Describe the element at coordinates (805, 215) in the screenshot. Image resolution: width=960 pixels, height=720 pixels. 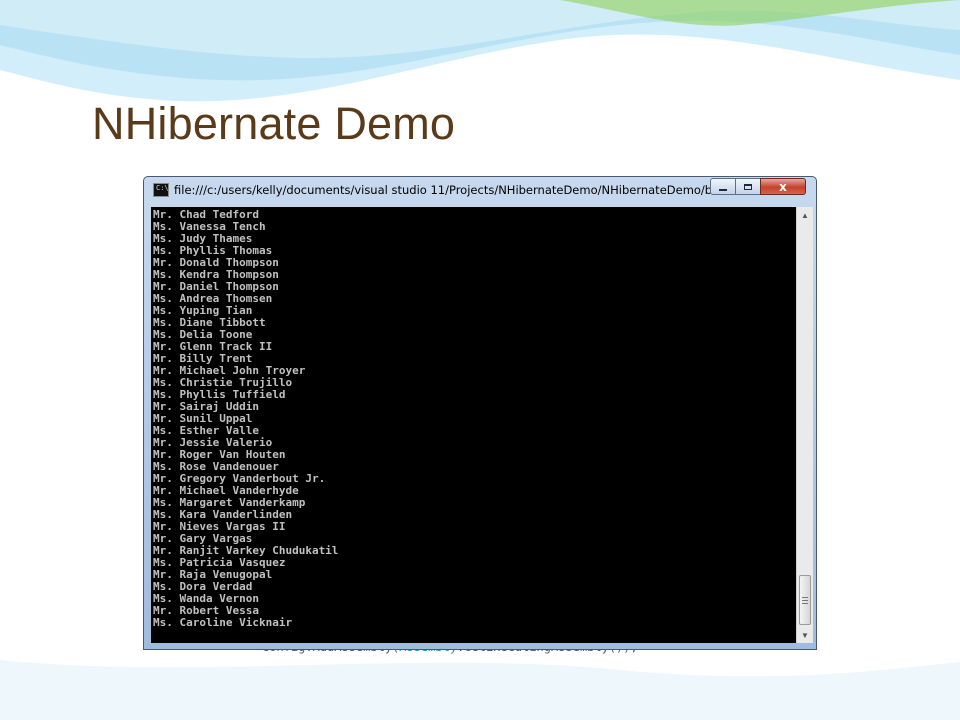
I see `scroll-up-arrow-icon: ▲` at that location.